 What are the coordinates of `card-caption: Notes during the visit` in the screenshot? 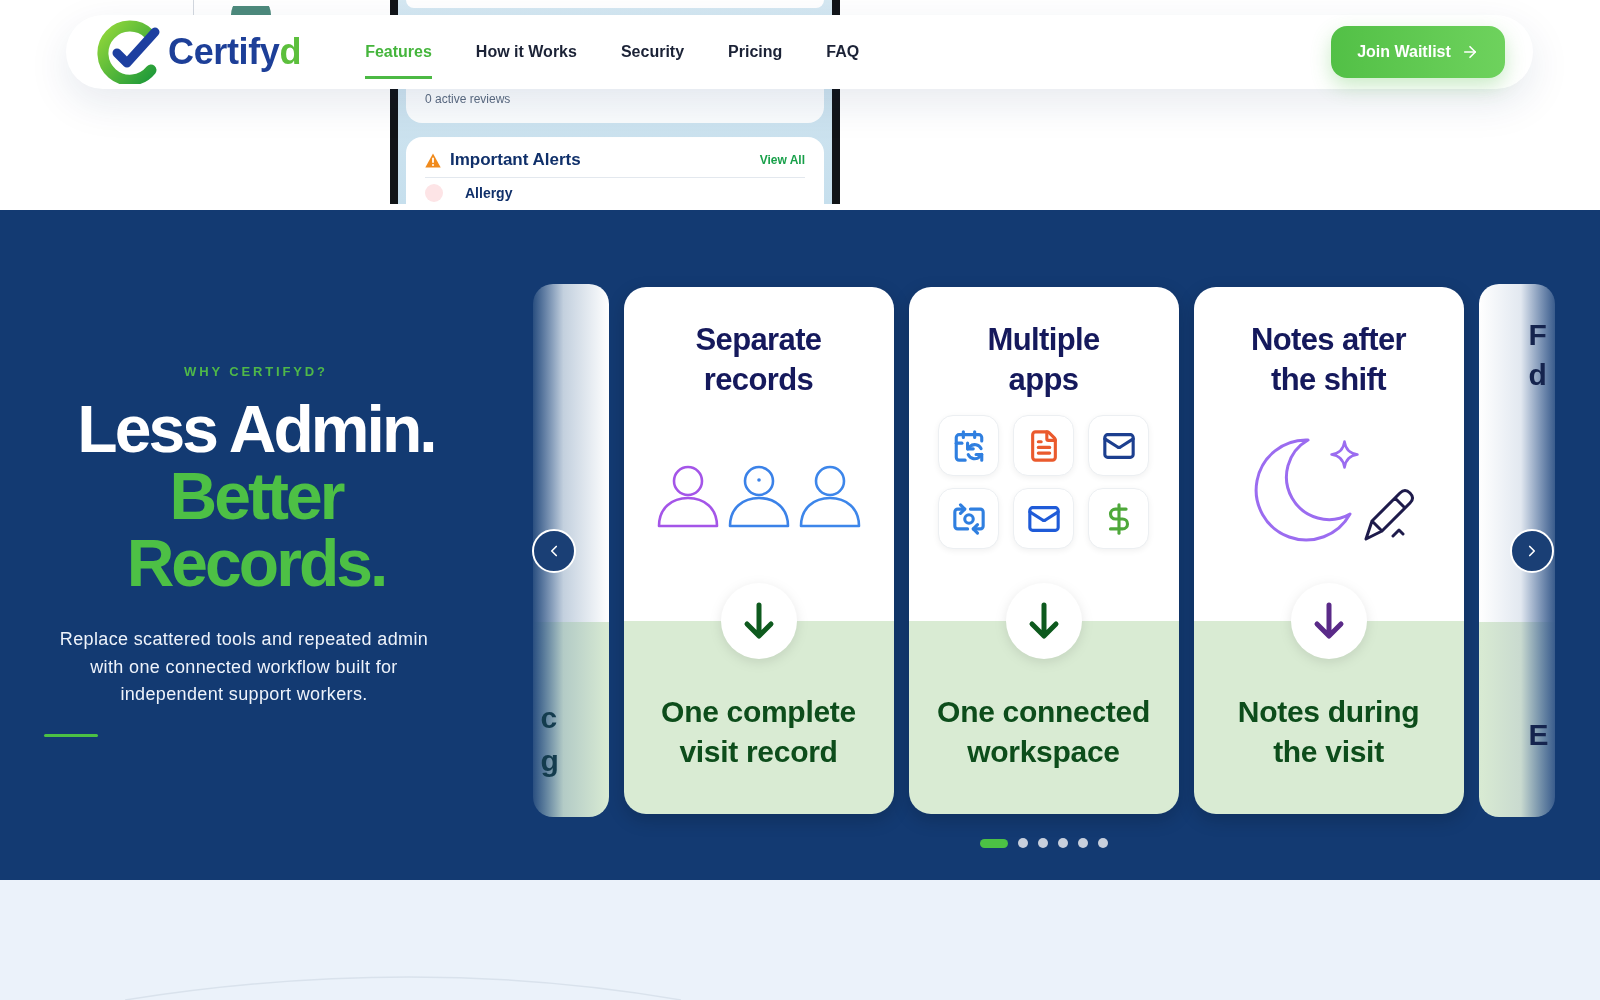 It's located at (1328, 732).